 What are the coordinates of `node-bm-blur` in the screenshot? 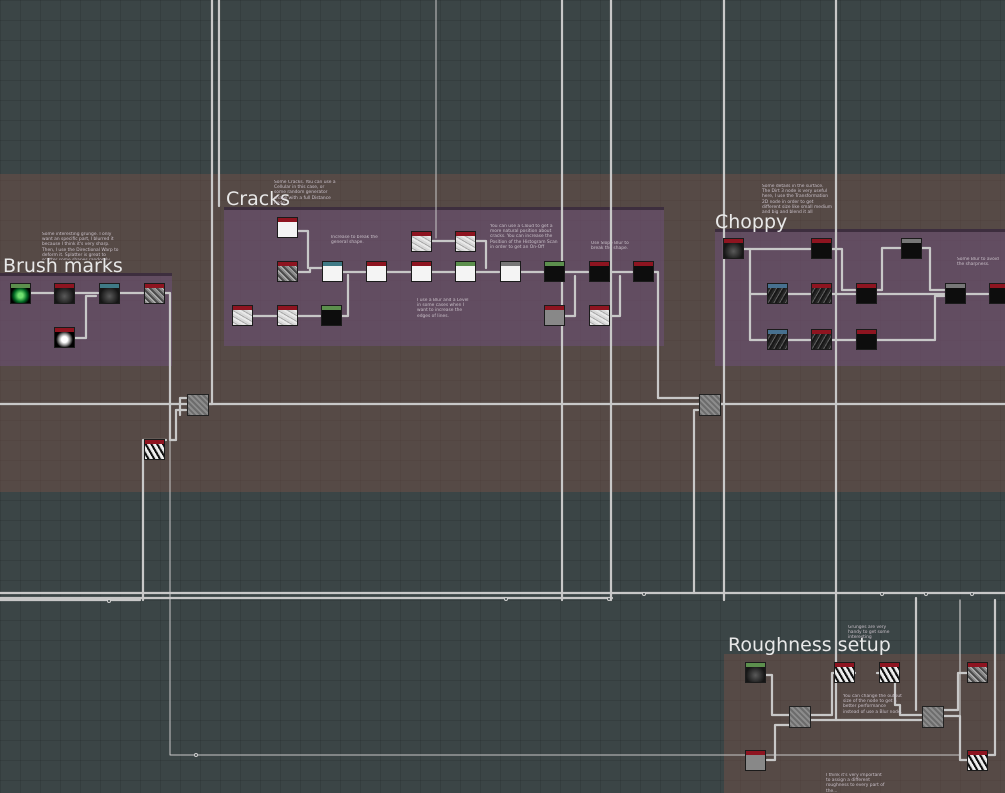 It's located at (64, 293).